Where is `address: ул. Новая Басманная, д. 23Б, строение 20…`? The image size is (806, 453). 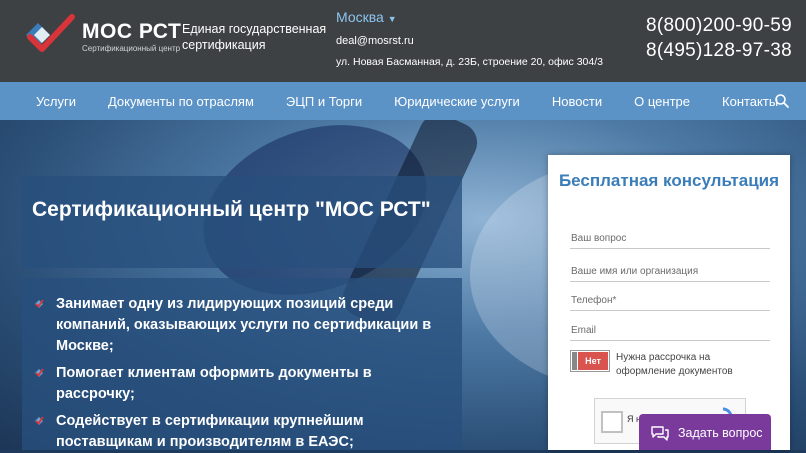 address: ул. Новая Басманная, д. 23Б, строение 20… is located at coordinates (469, 62).